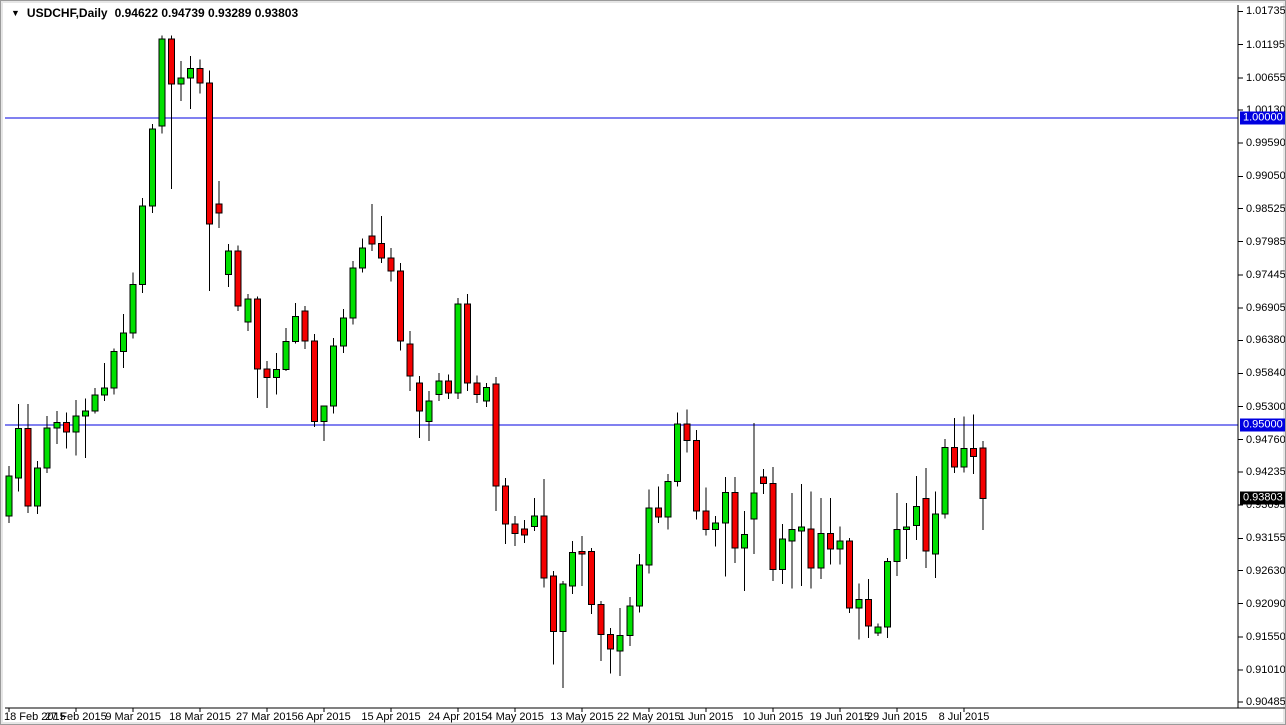 This screenshot has width=1286, height=725. I want to click on price-tick-label: 0.94760, so click(1266, 439).